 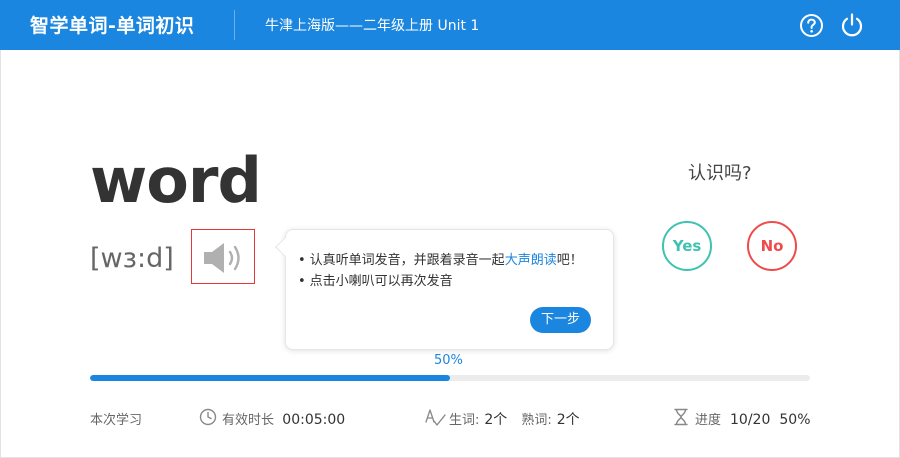 What do you see at coordinates (496, 420) in the screenshot?
I see `new-words-value: 2个` at bounding box center [496, 420].